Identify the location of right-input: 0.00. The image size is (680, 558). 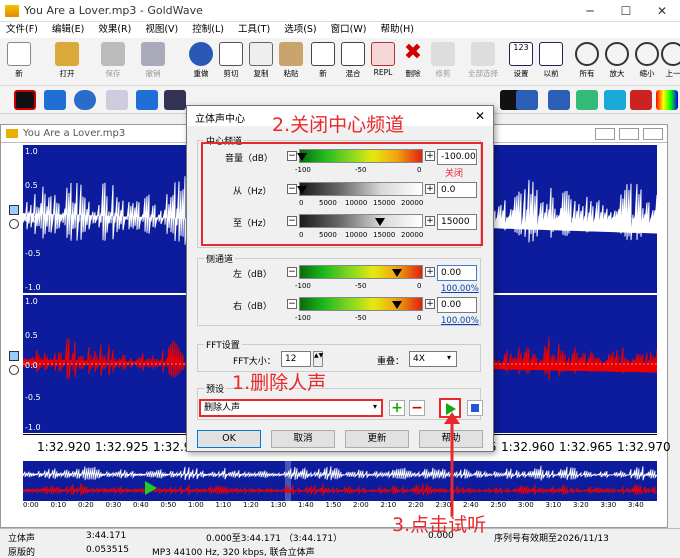
(457, 305).